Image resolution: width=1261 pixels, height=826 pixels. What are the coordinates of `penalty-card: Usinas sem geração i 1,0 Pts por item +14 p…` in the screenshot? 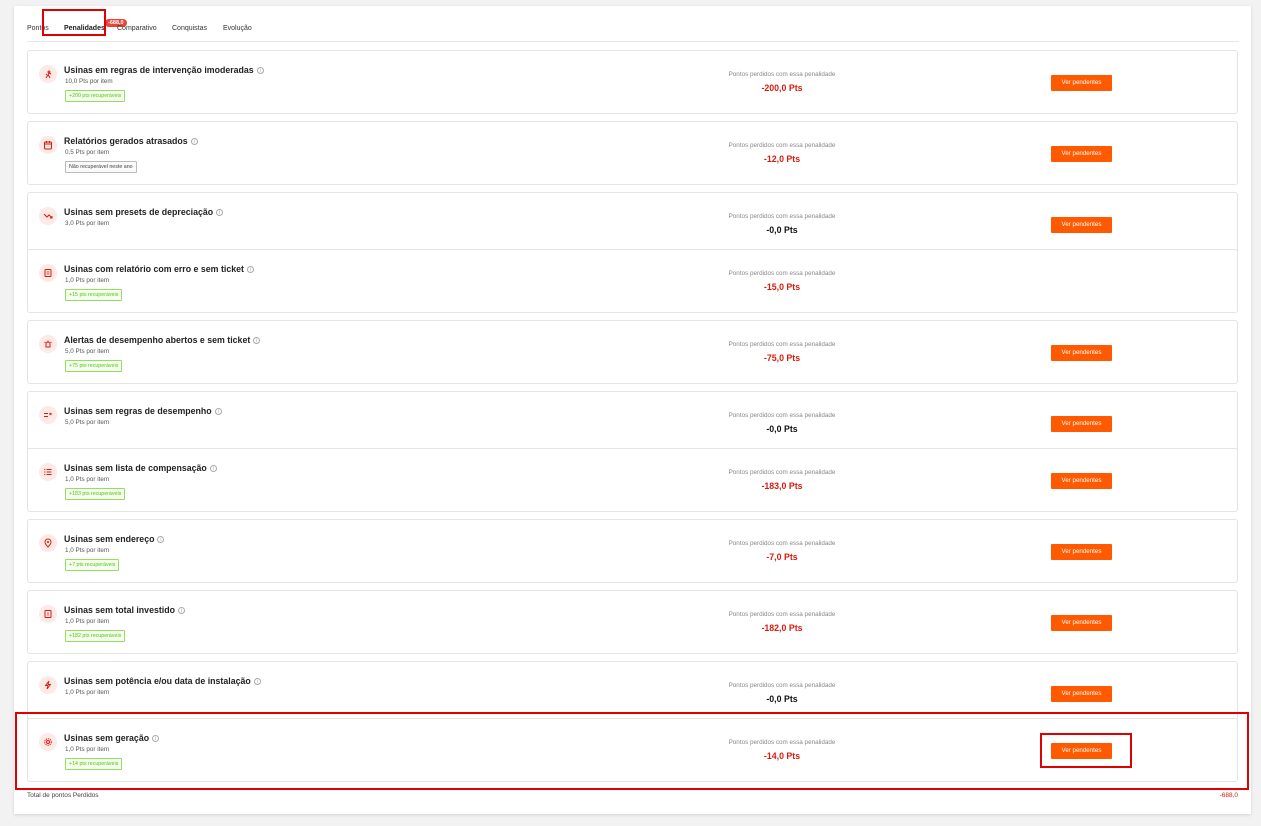 It's located at (632, 750).